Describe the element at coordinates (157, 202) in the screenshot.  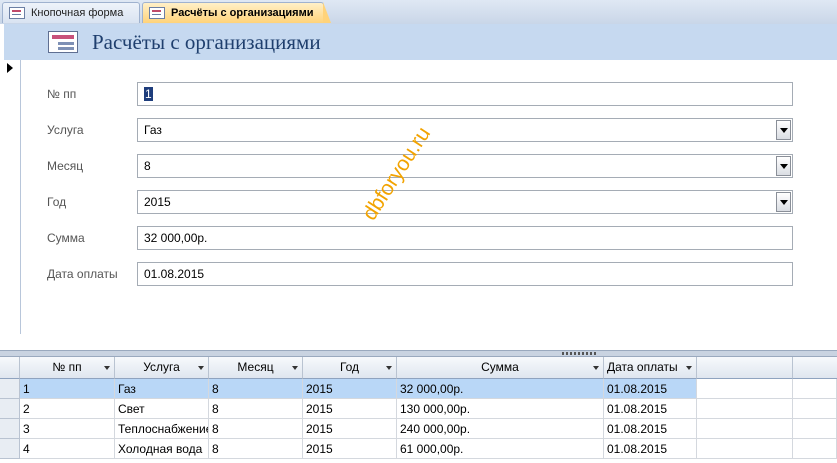
I see `year-value: 2015` at that location.